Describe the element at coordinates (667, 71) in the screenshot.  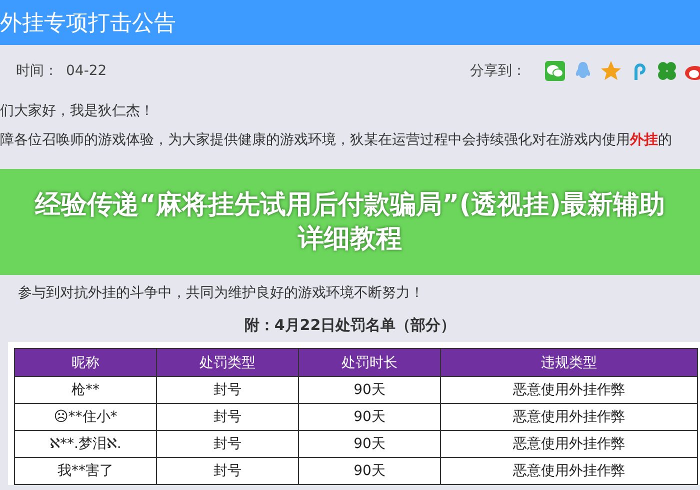
I see `clover-icon` at that location.